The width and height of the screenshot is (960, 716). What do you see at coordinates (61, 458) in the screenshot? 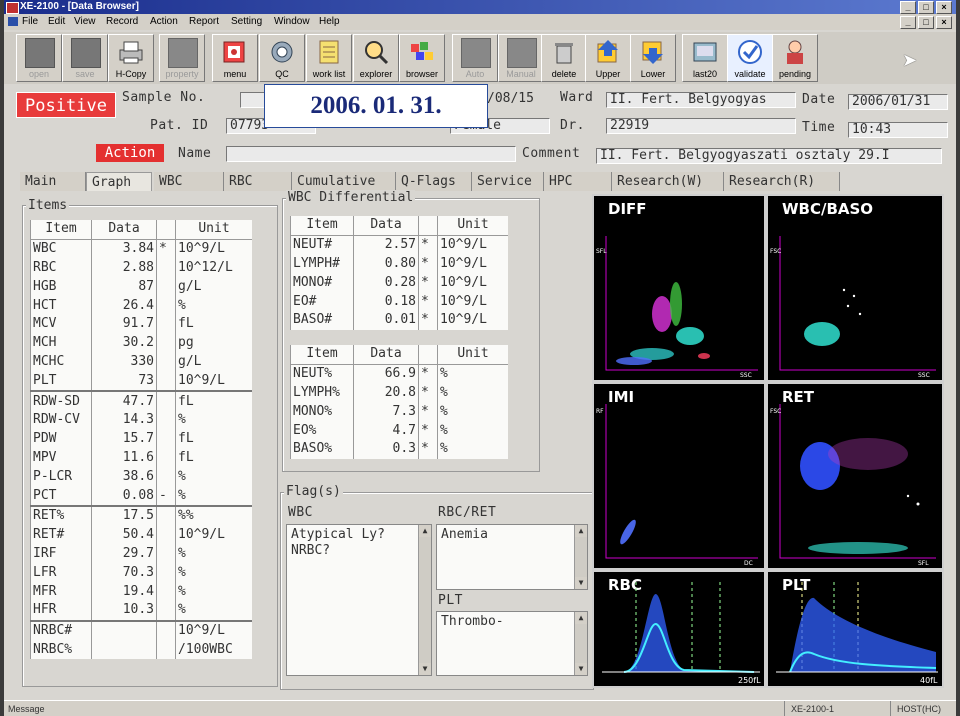
I see `cell-item: MPV` at bounding box center [61, 458].